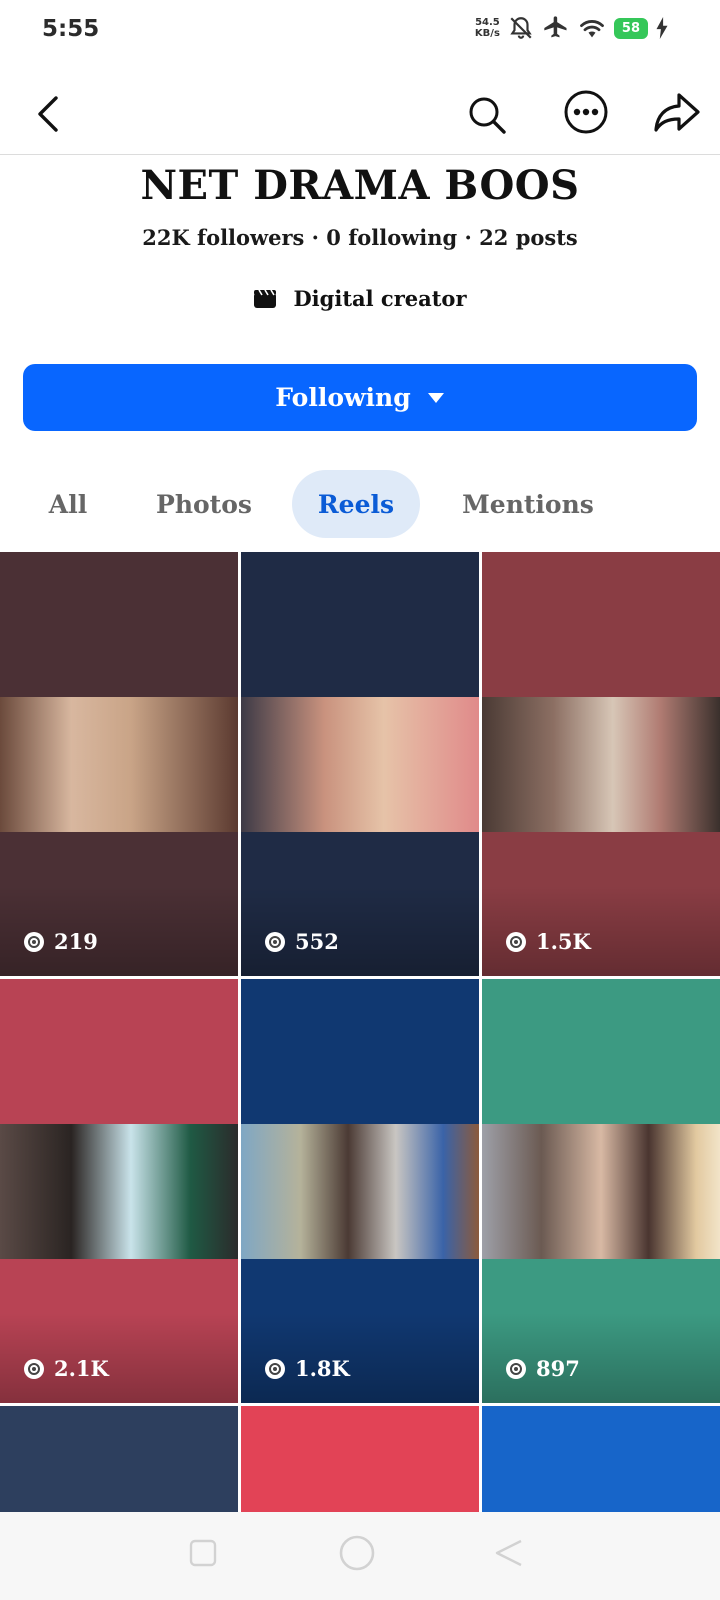  What do you see at coordinates (71, 29) in the screenshot?
I see `status-time: 5:55` at bounding box center [71, 29].